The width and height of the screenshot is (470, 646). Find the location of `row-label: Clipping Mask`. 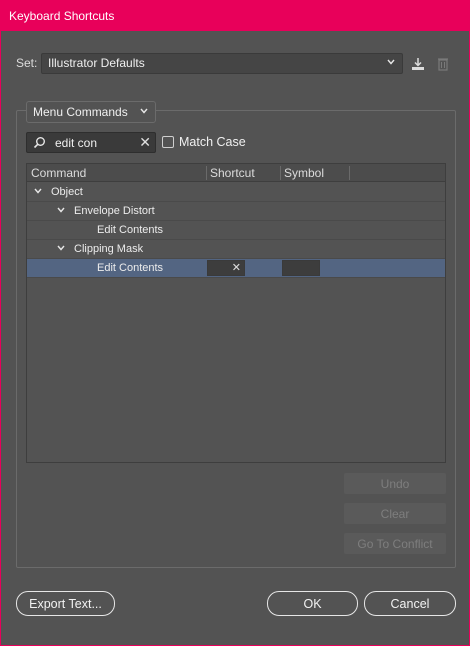

row-label: Clipping Mask is located at coordinates (109, 249).